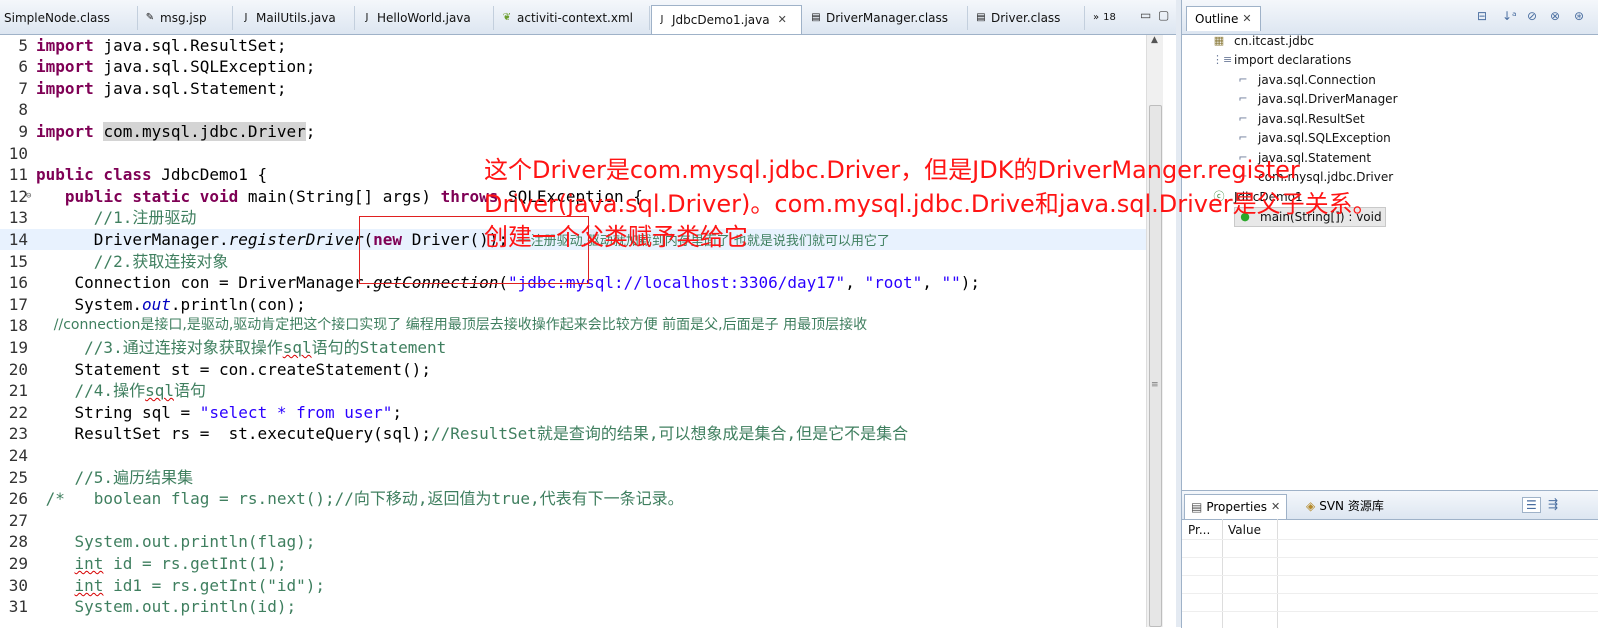 Image resolution: width=1598 pixels, height=628 pixels. I want to click on tab-activiti-context-xml: ❦ activiti-context.xml, so click(573, 18).